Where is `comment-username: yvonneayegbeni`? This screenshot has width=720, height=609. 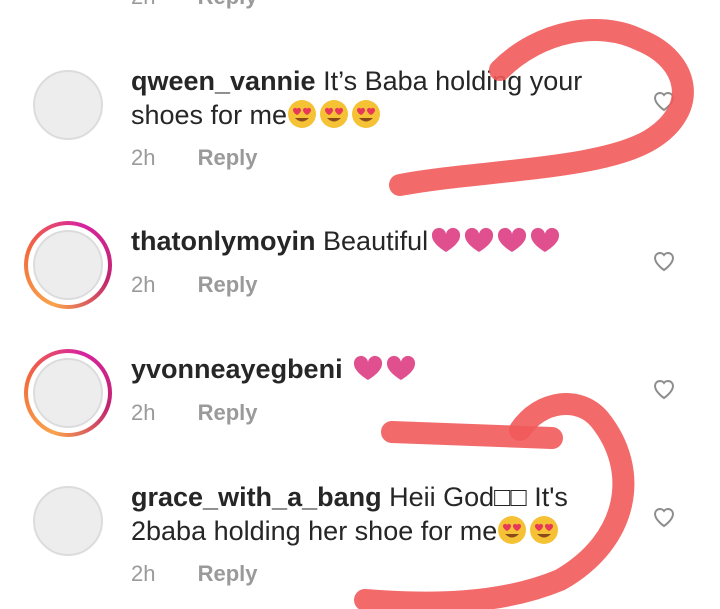 comment-username: yvonneayegbeni is located at coordinates (237, 369).